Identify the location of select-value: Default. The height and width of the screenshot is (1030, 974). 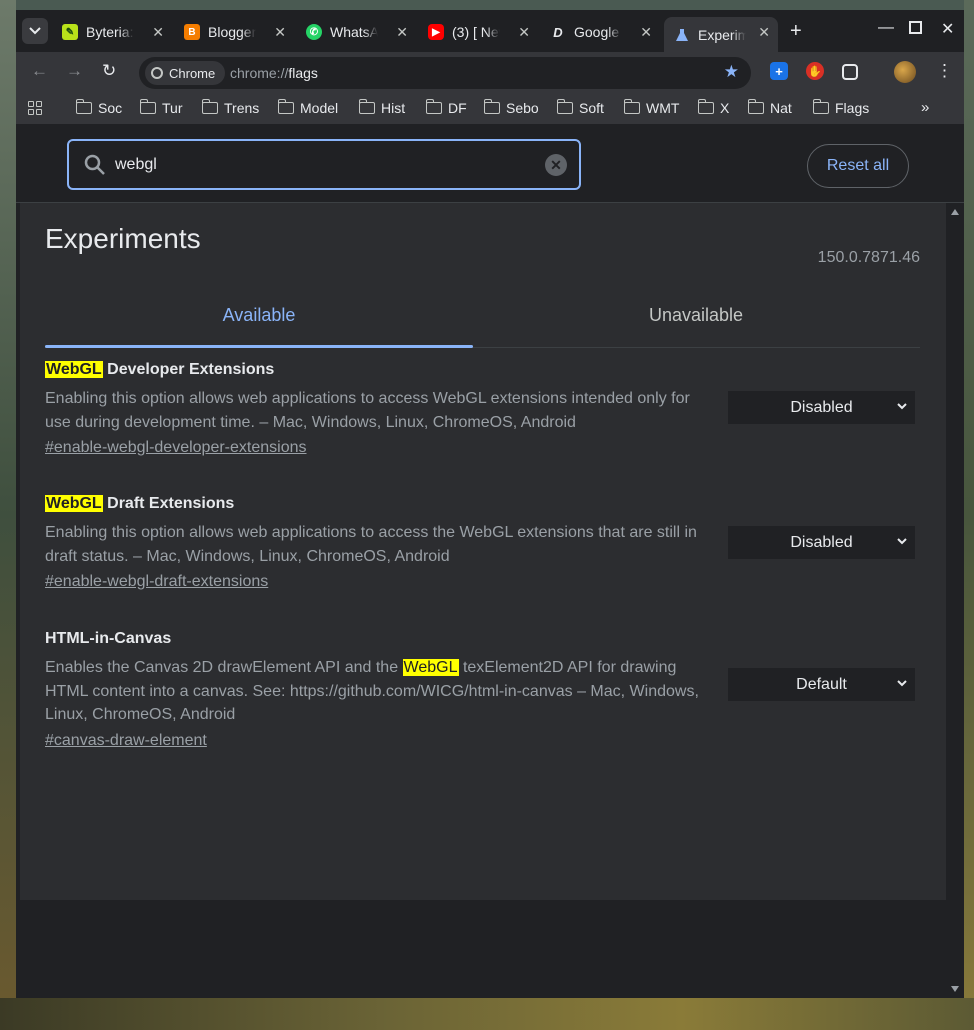
(821, 684).